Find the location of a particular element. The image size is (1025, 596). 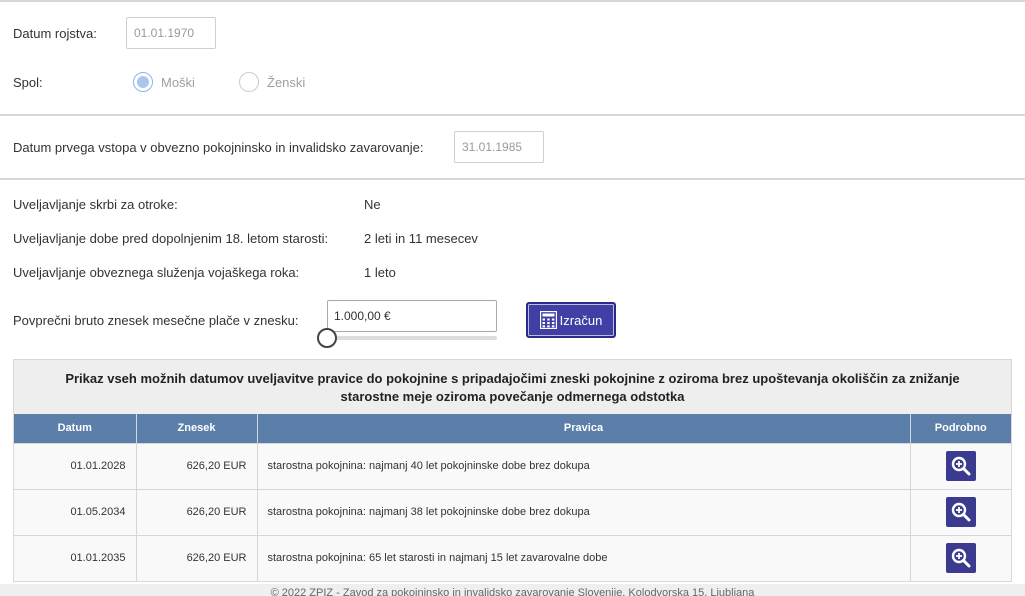

top-divider is located at coordinates (512, 1).